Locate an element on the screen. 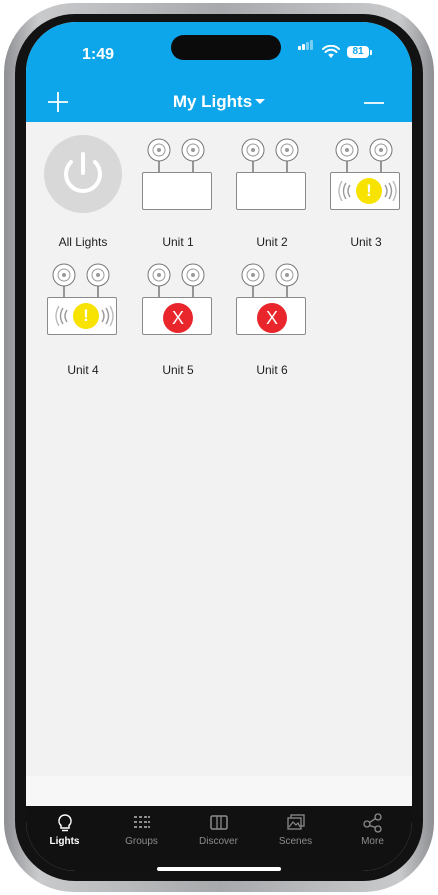  tab-discover: Discover is located at coordinates (218, 833).